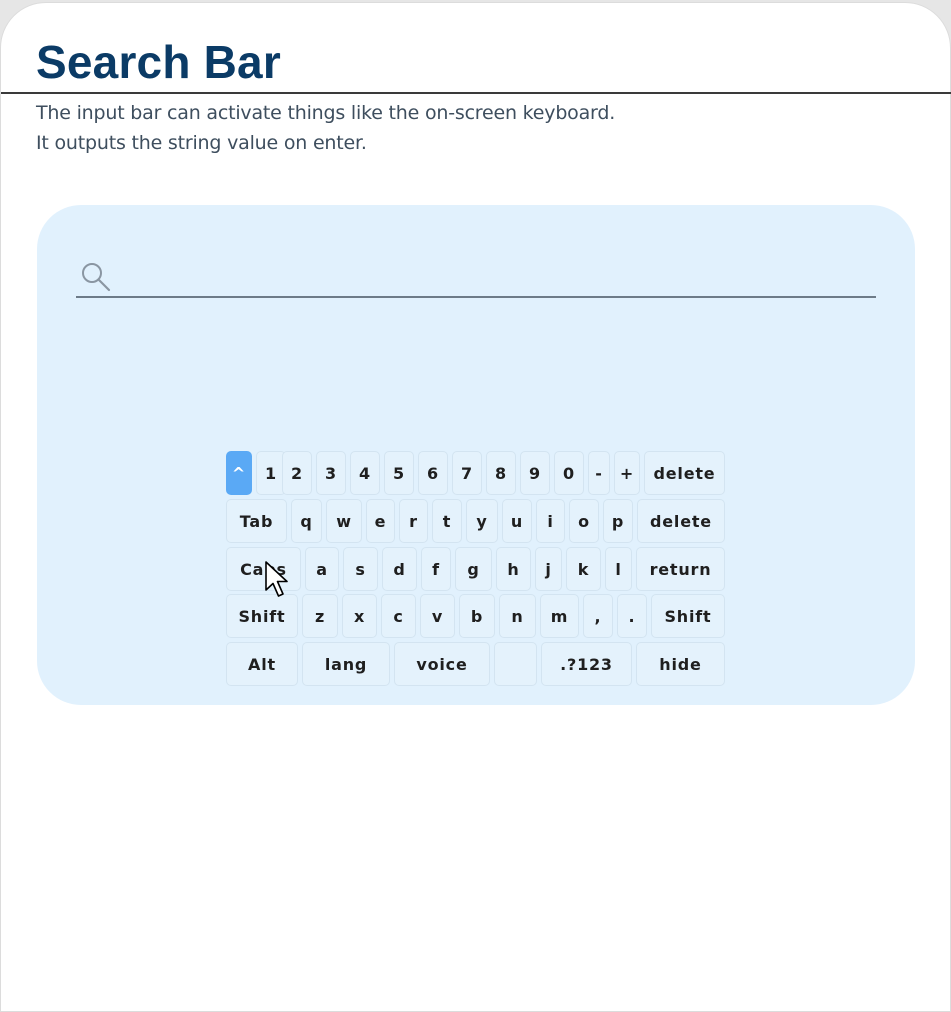 The height and width of the screenshot is (1012, 951). Describe the element at coordinates (256, 521) in the screenshot. I see `key-tab: Tab` at that location.